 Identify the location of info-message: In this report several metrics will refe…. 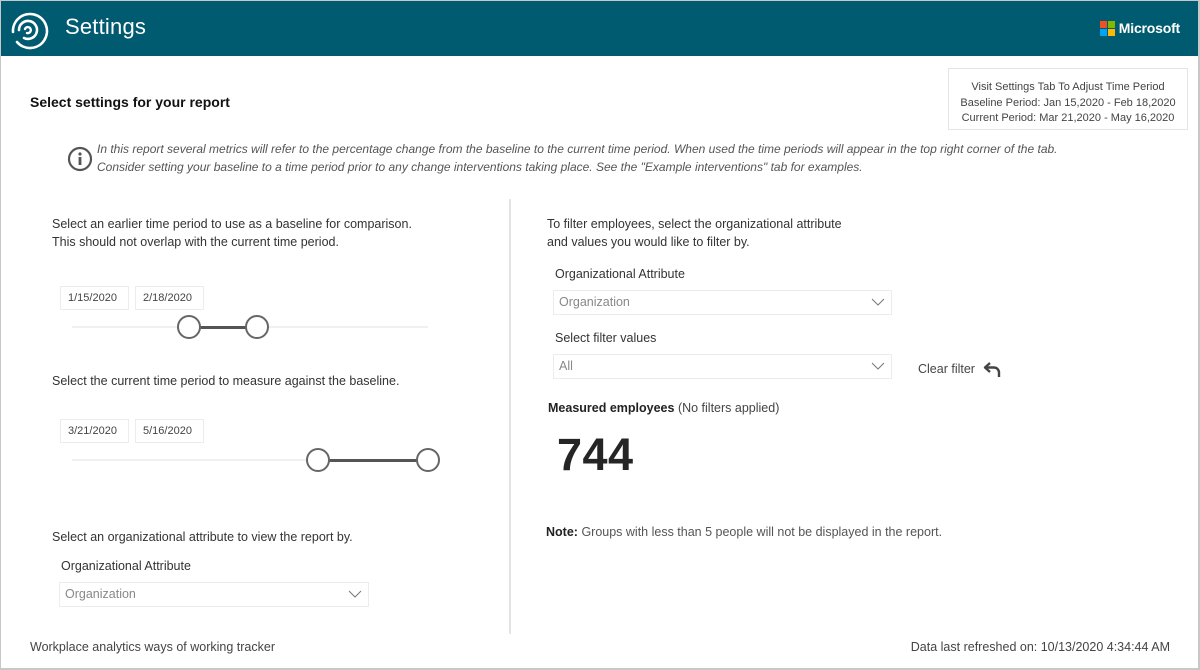
(577, 158).